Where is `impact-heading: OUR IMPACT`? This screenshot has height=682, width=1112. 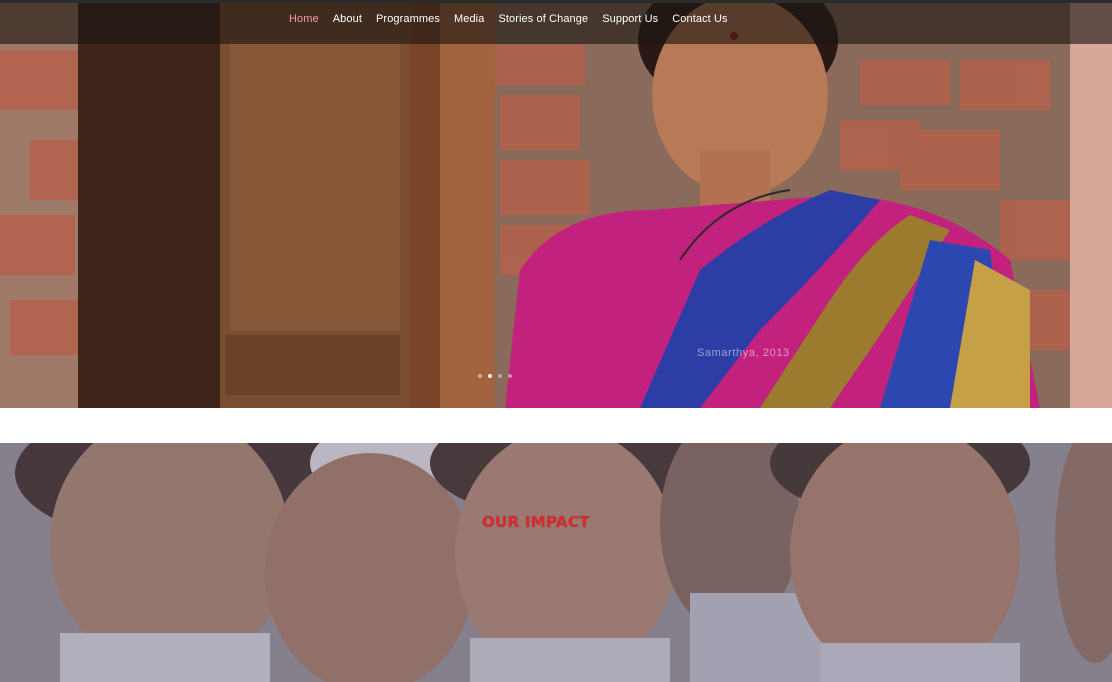
impact-heading: OUR IMPACT is located at coordinates (536, 522).